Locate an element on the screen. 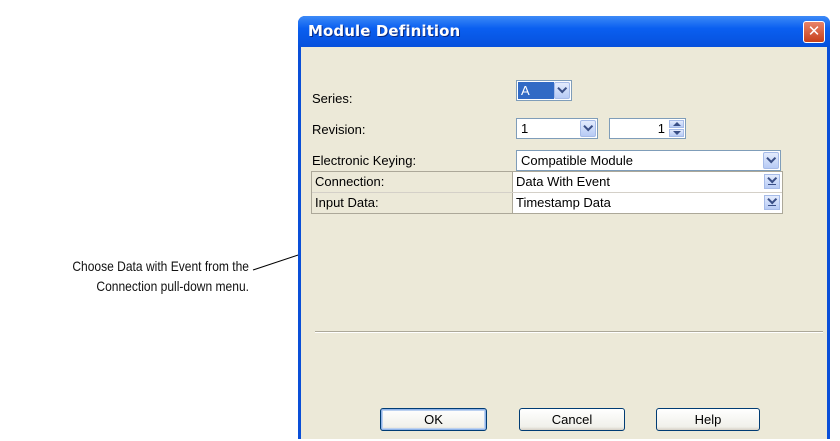 The height and width of the screenshot is (441, 840). callout-line-2: Connection pull-down menu. is located at coordinates (172, 286).